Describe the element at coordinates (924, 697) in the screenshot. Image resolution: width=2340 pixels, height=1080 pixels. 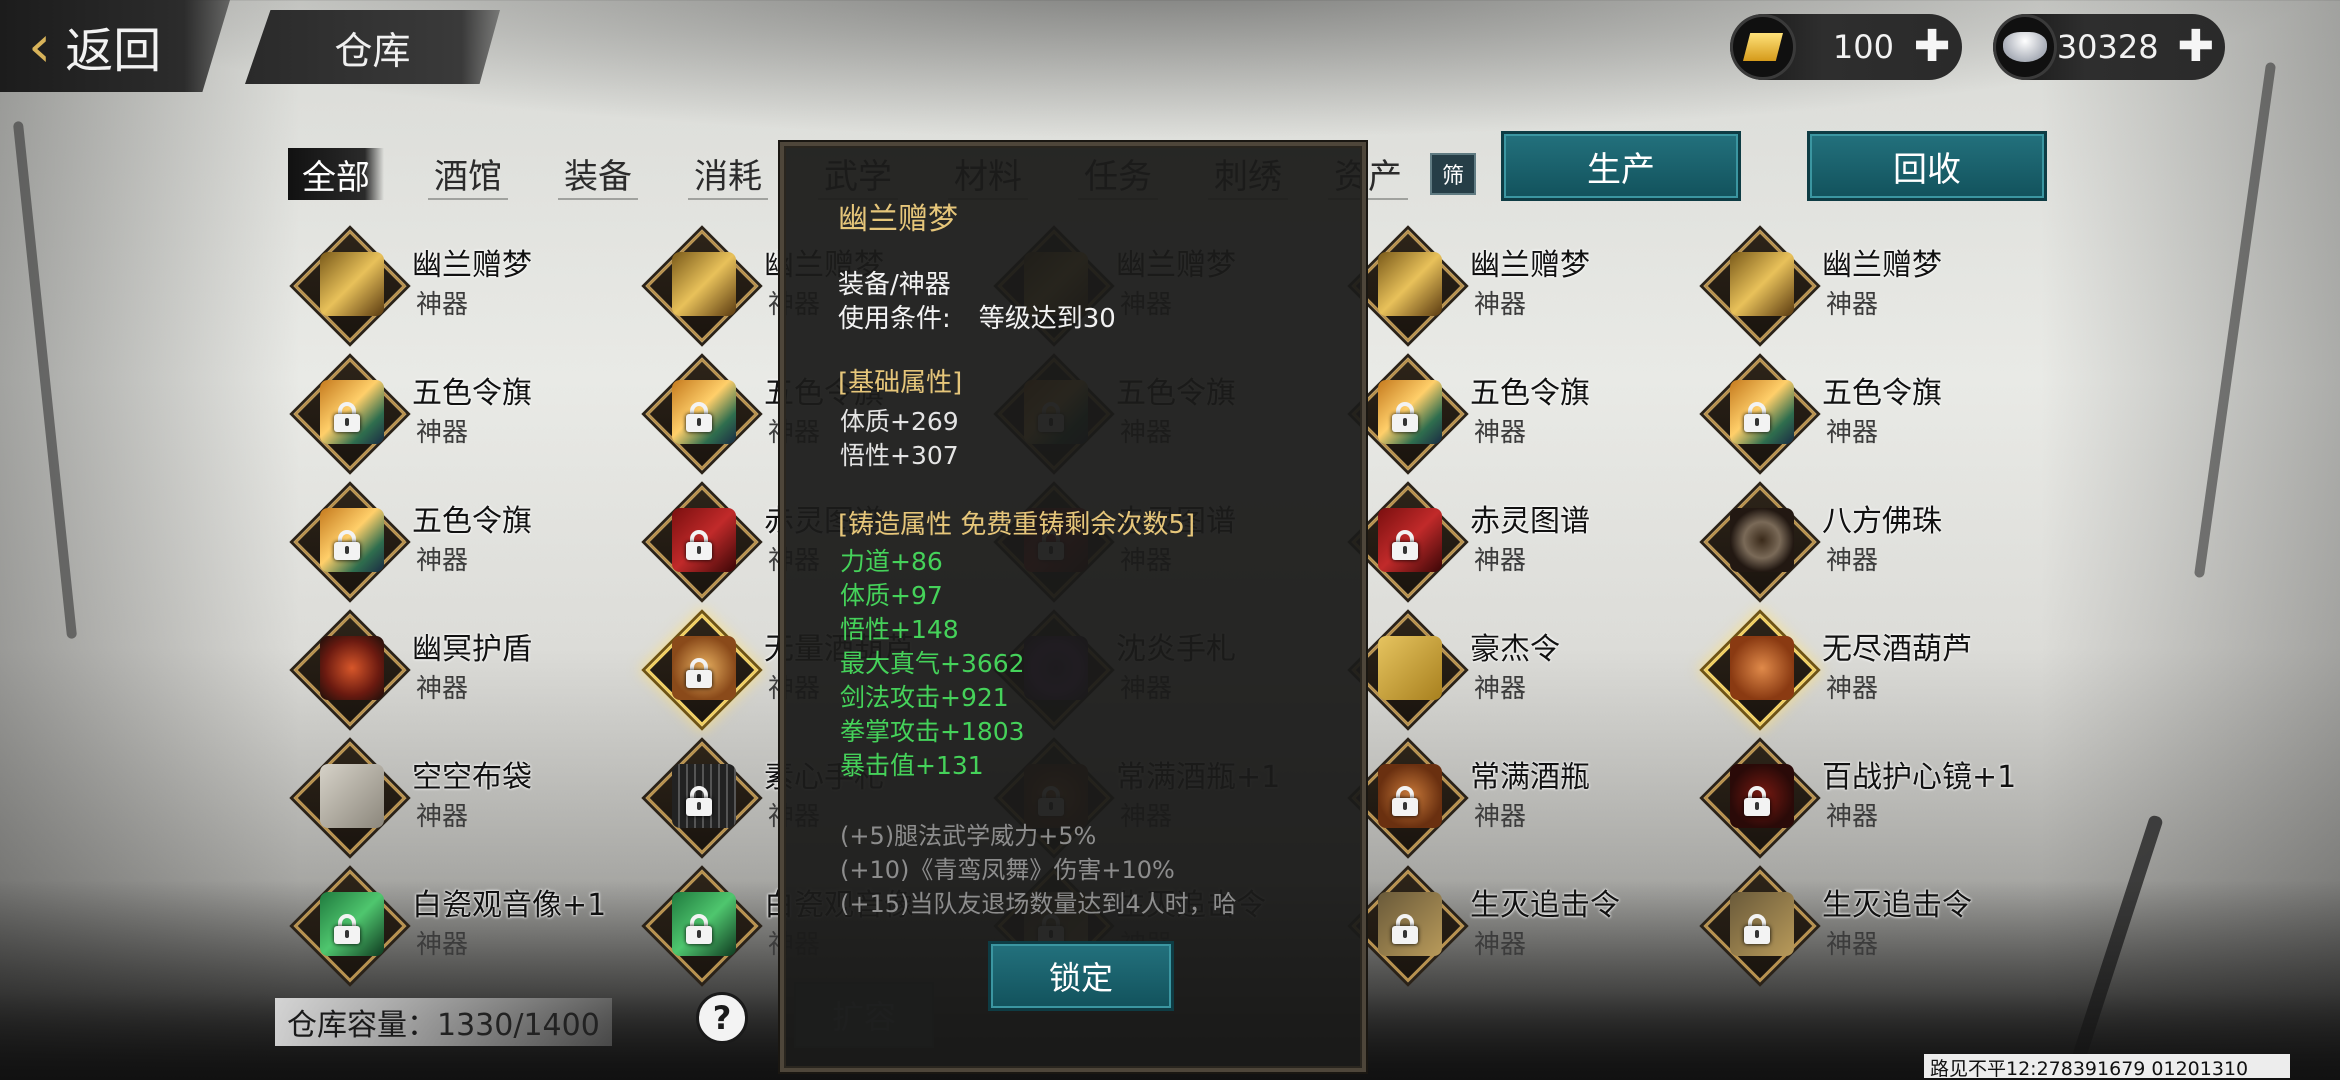
I see `forge-stat: 剑法攻击+921` at that location.